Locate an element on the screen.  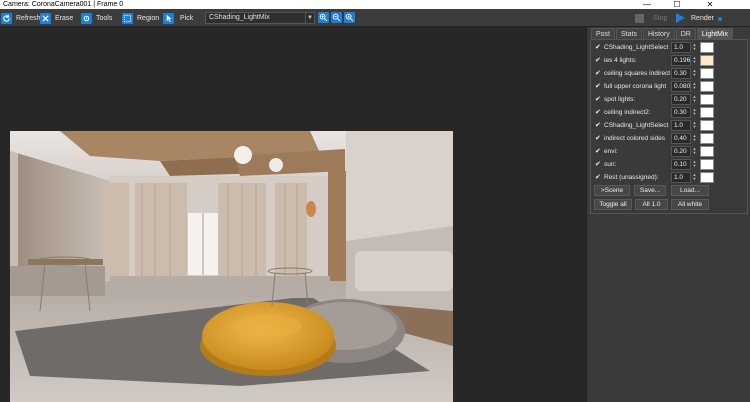
render-button: Render is located at coordinates (699, 18).